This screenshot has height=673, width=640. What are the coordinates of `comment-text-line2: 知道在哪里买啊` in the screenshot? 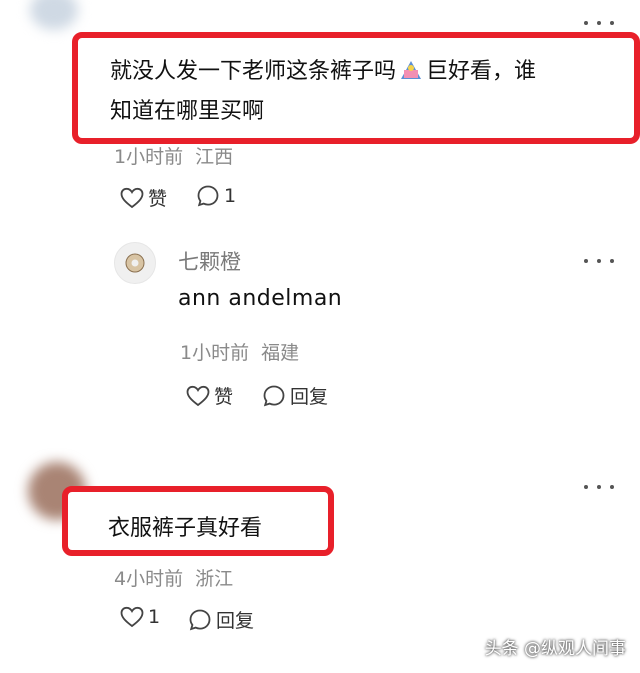 It's located at (187, 111).